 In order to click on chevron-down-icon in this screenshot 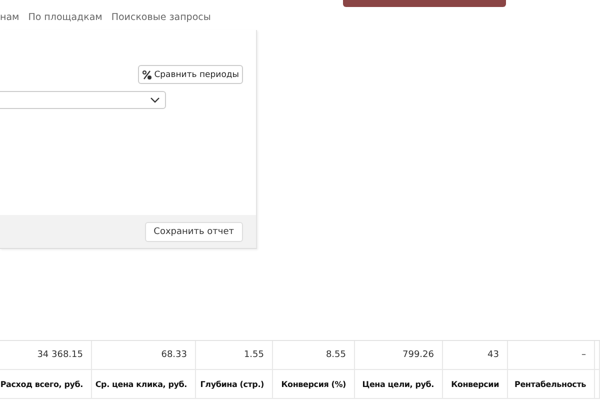, I will do `click(155, 100)`.